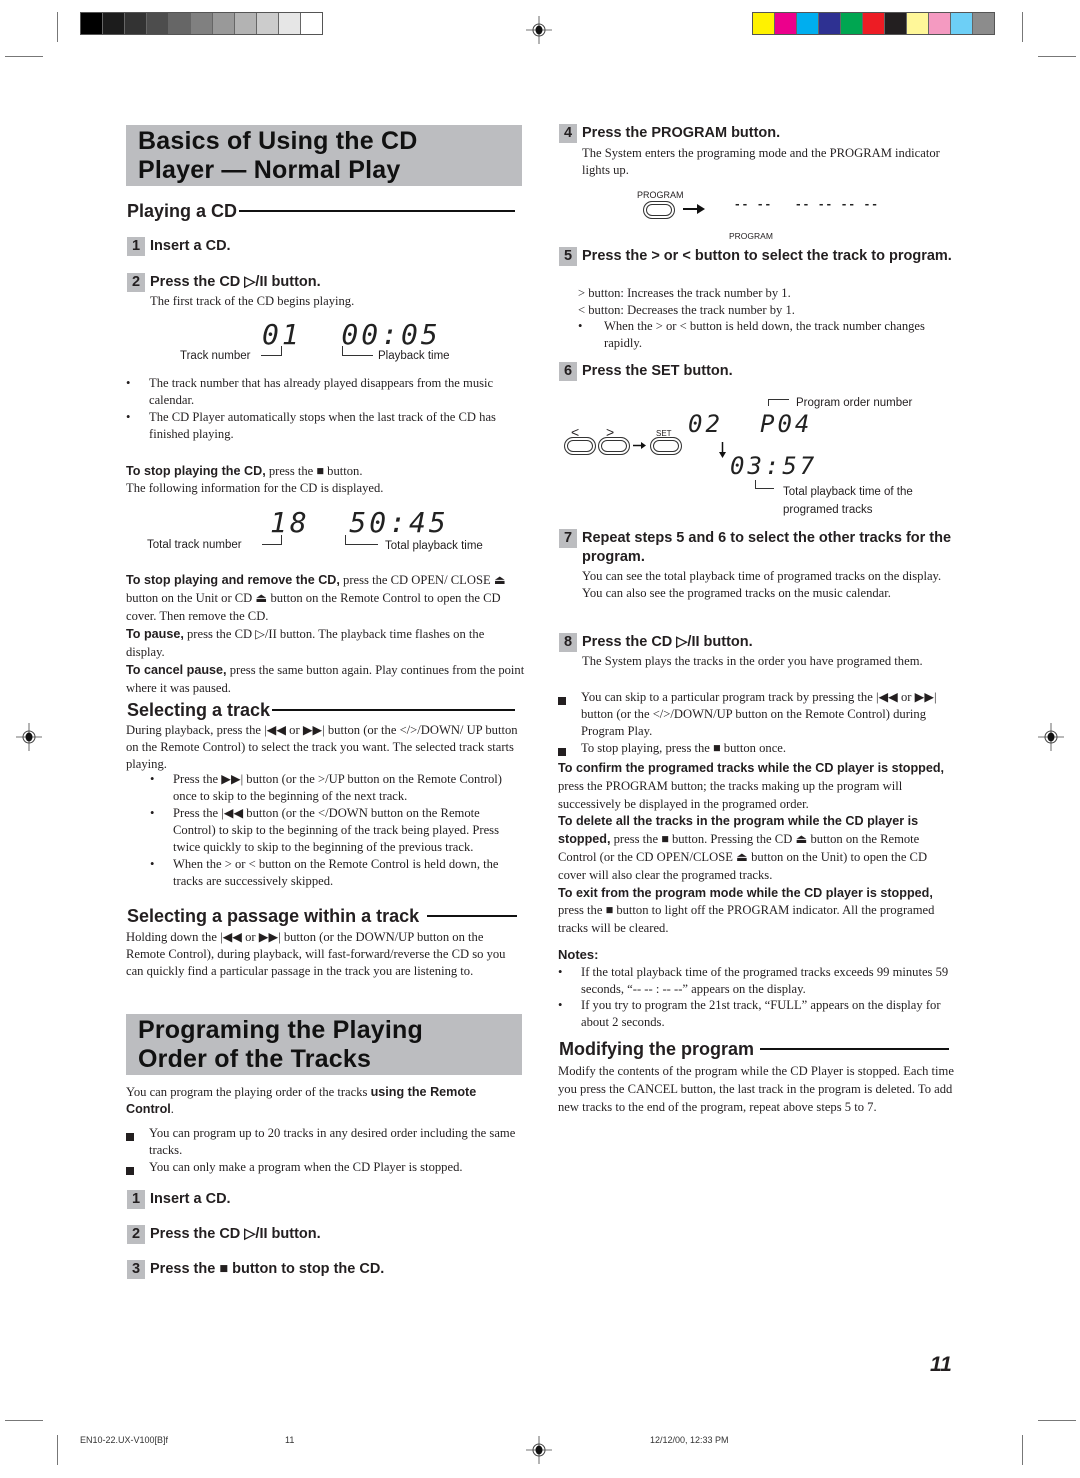 The image size is (1080, 1478). I want to click on section-heading-modifying: Modifying the program, so click(754, 1049).